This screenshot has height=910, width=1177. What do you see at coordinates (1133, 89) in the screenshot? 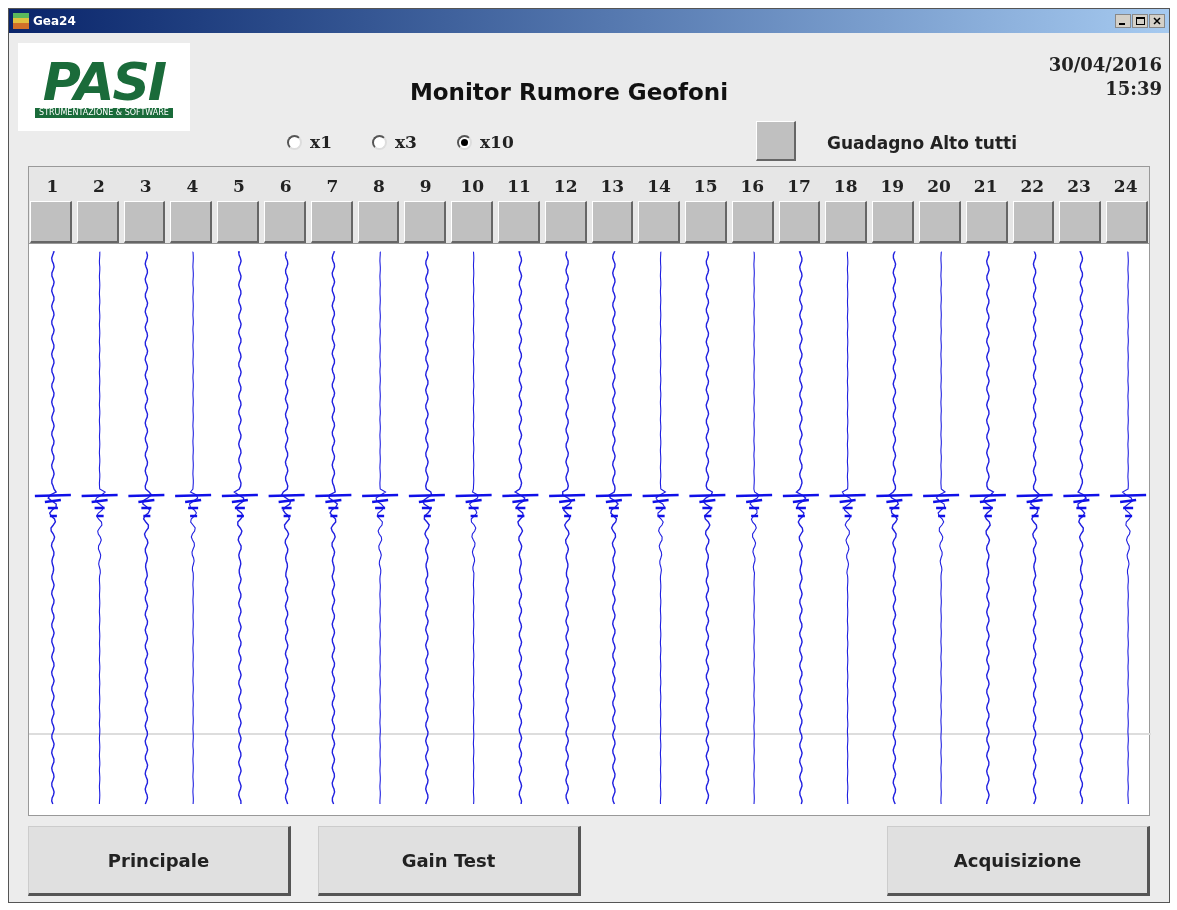
I see `time-text: 15:39` at bounding box center [1133, 89].